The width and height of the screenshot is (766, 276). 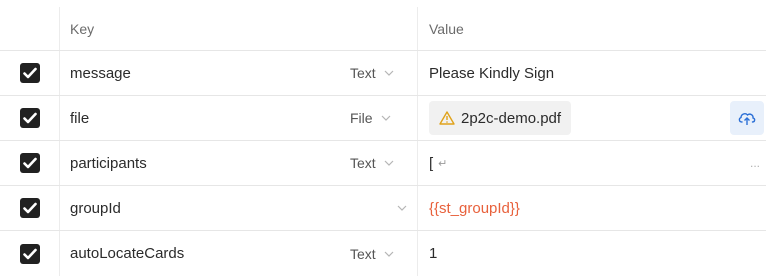 I want to click on header-check-col, so click(x=30, y=28).